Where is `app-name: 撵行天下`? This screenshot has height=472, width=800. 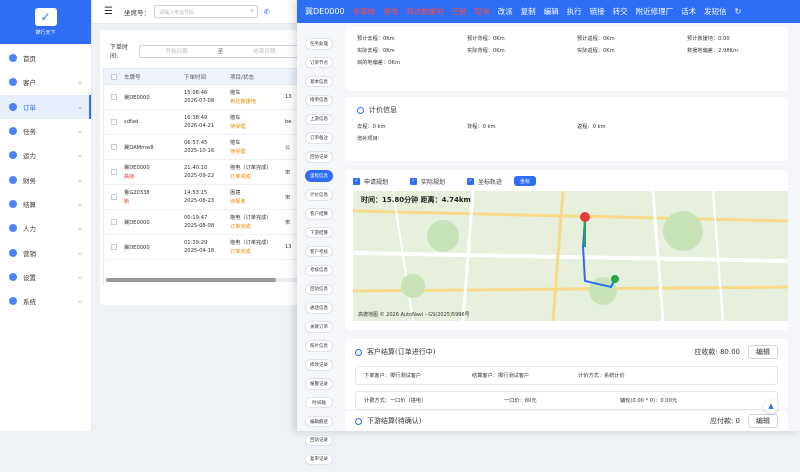 app-name: 撵行天下 is located at coordinates (45, 33).